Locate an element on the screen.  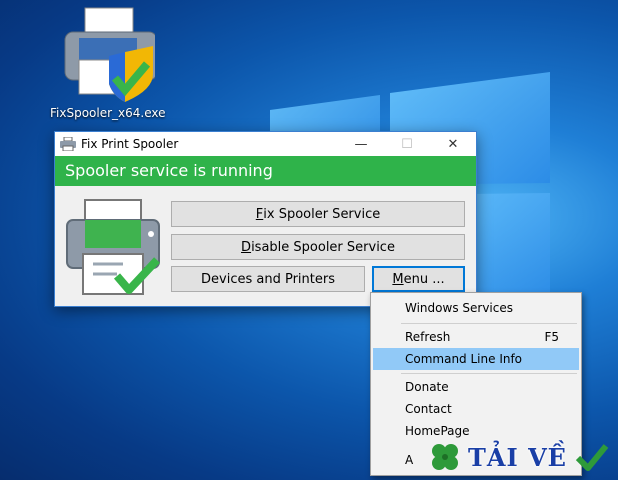
watermark: TẢI VỀ is located at coordinates (518, 457).